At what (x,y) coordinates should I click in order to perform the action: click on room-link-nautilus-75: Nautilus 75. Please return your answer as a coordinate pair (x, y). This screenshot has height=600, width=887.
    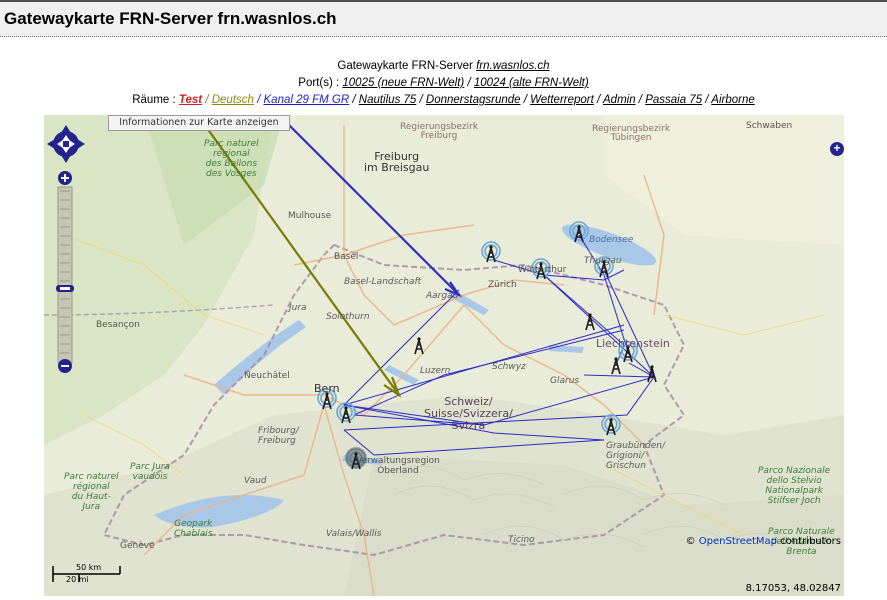
    Looking at the image, I should click on (388, 100).